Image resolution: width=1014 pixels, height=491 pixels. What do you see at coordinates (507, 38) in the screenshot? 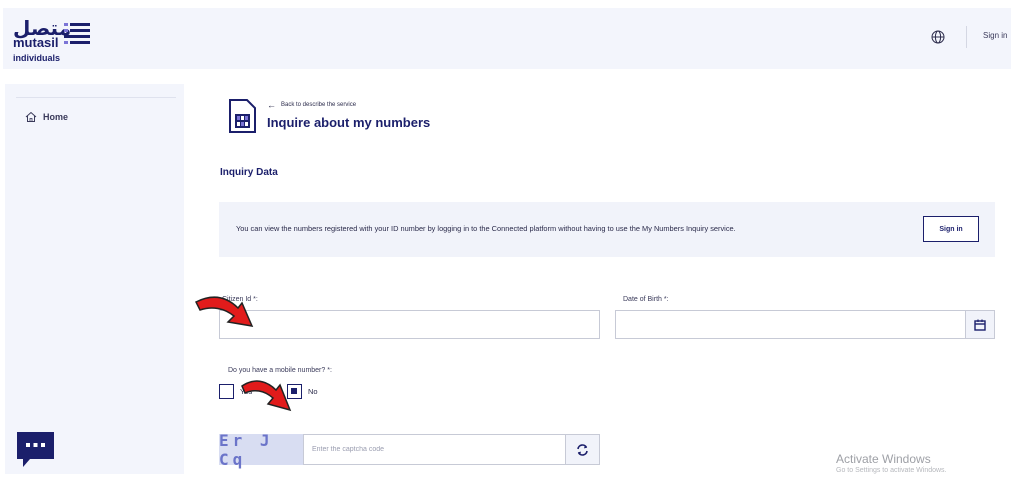
I see `top-header: متصل mutasil individuals Sign in` at bounding box center [507, 38].